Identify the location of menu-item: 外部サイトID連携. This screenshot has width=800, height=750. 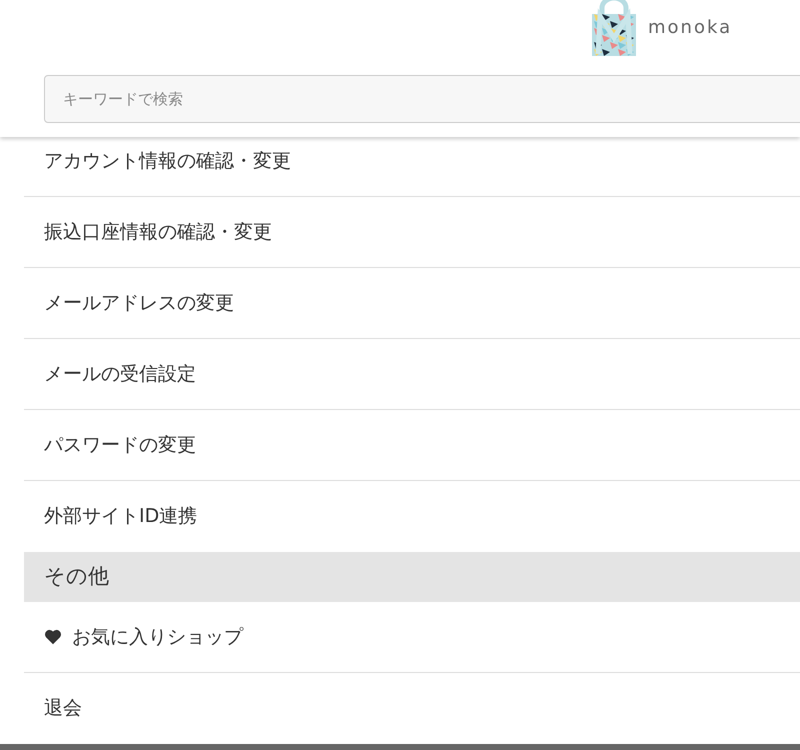
(412, 516).